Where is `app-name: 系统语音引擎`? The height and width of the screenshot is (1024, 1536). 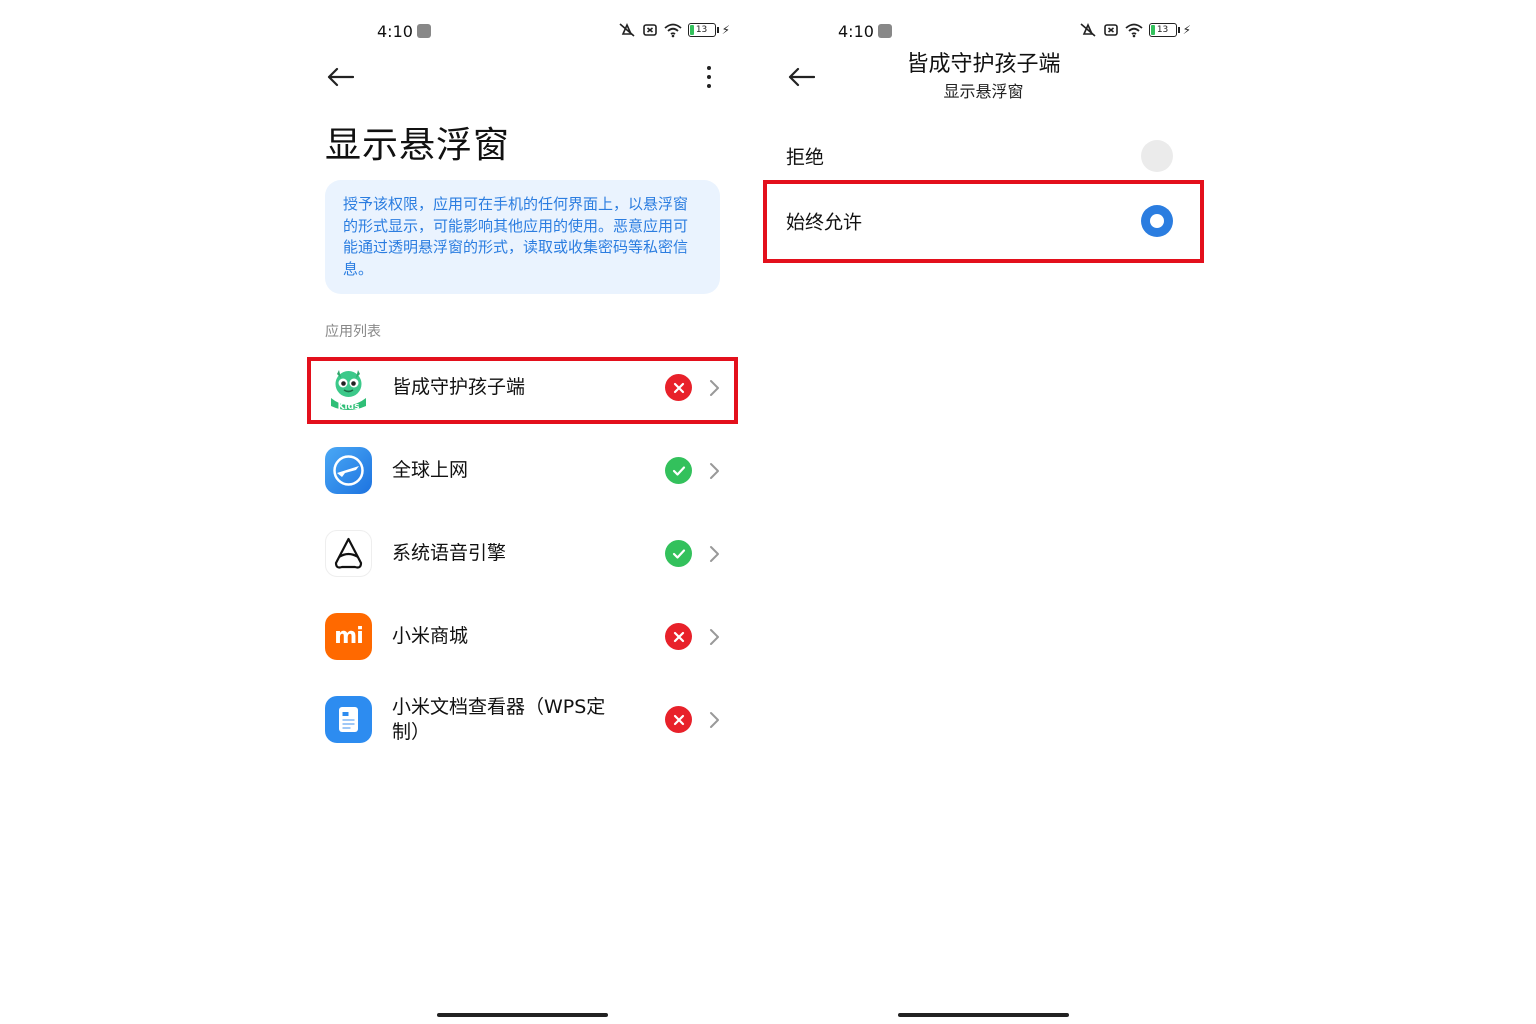
app-name: 系统语音引擎 is located at coordinates (449, 553).